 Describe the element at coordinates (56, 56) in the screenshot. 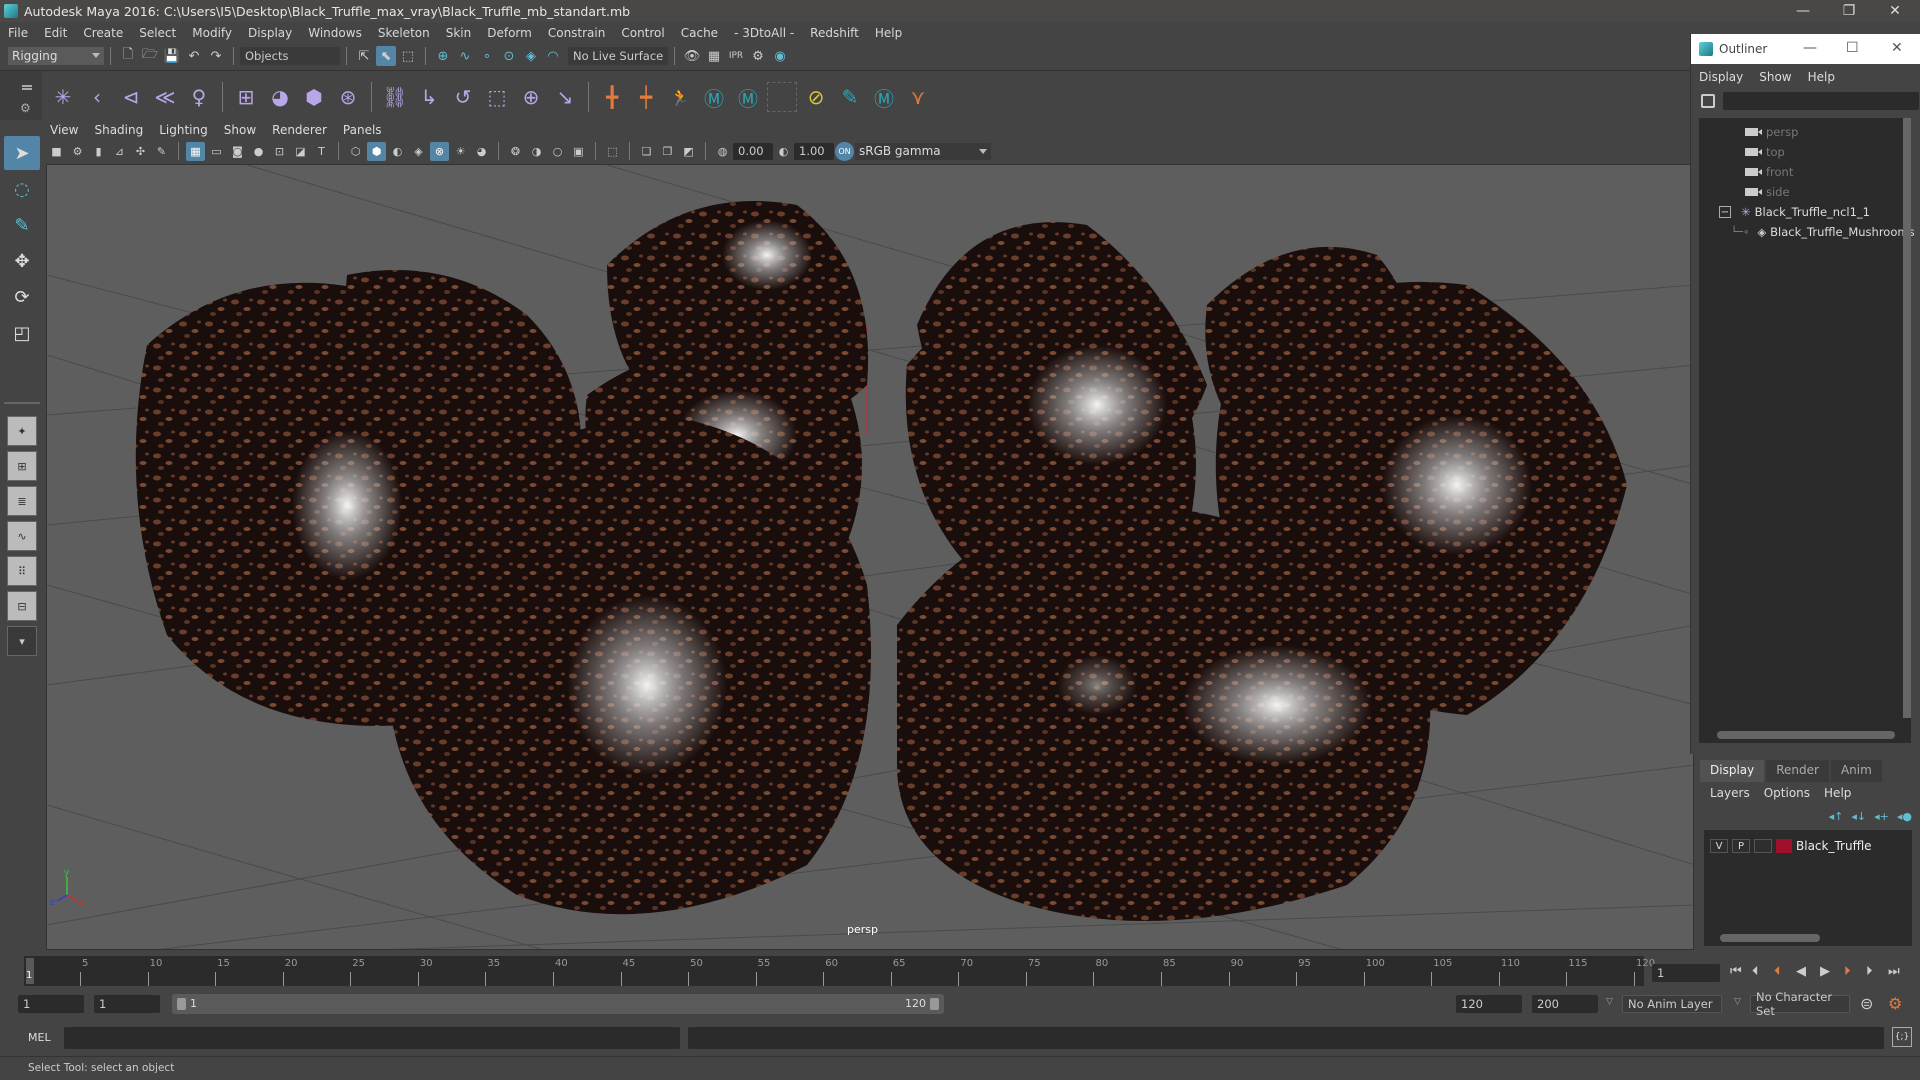

I see `menuset-dropdown: Rigging` at that location.